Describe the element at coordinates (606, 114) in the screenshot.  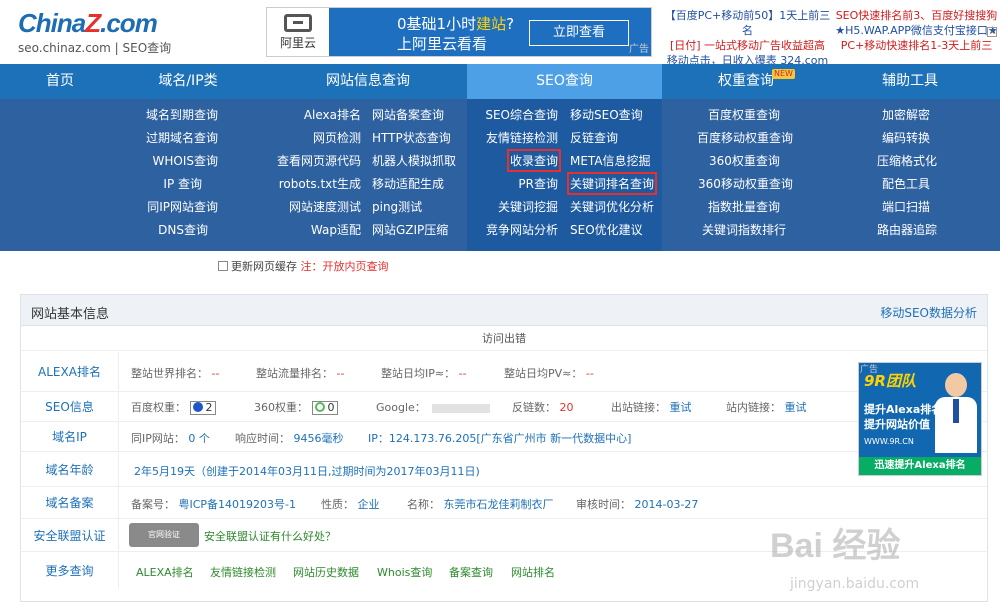
I see `menu-item: 移动SEO查询` at that location.